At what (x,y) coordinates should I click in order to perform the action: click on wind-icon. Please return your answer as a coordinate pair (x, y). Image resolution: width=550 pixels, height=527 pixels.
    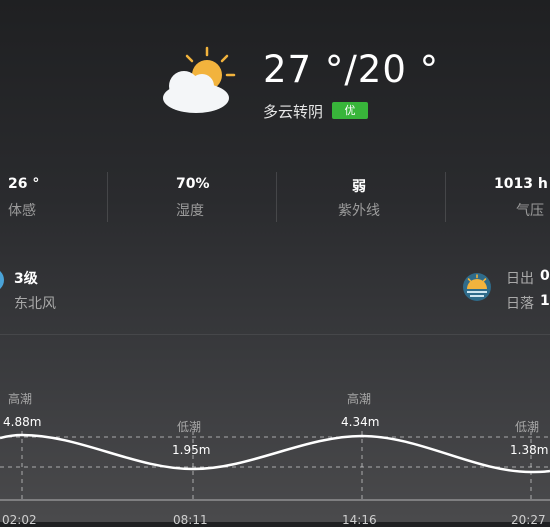
    Looking at the image, I should click on (2, 280).